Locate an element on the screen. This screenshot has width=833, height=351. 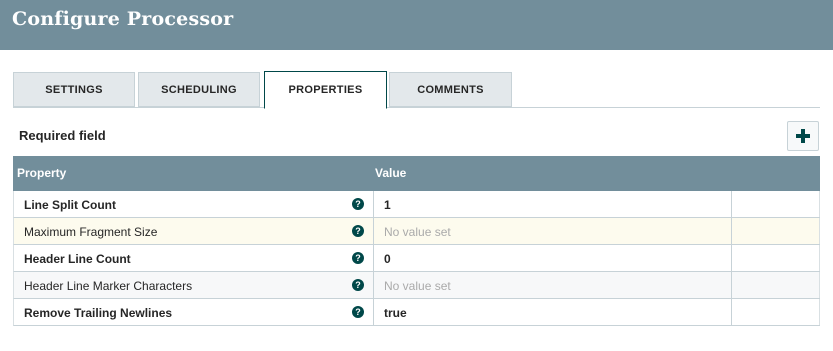
tab-comments: COMMENTS is located at coordinates (450, 89).